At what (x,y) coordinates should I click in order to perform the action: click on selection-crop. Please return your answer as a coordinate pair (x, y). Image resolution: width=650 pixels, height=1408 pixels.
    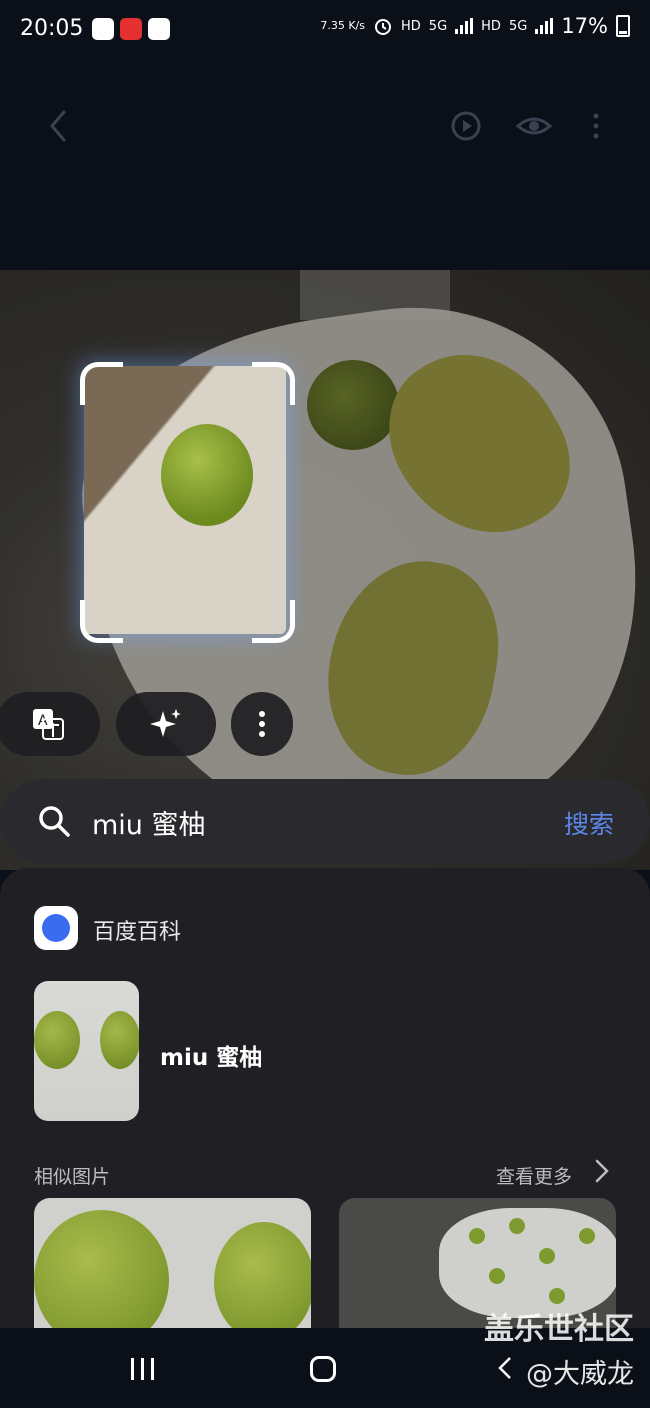
    Looking at the image, I should click on (185, 500).